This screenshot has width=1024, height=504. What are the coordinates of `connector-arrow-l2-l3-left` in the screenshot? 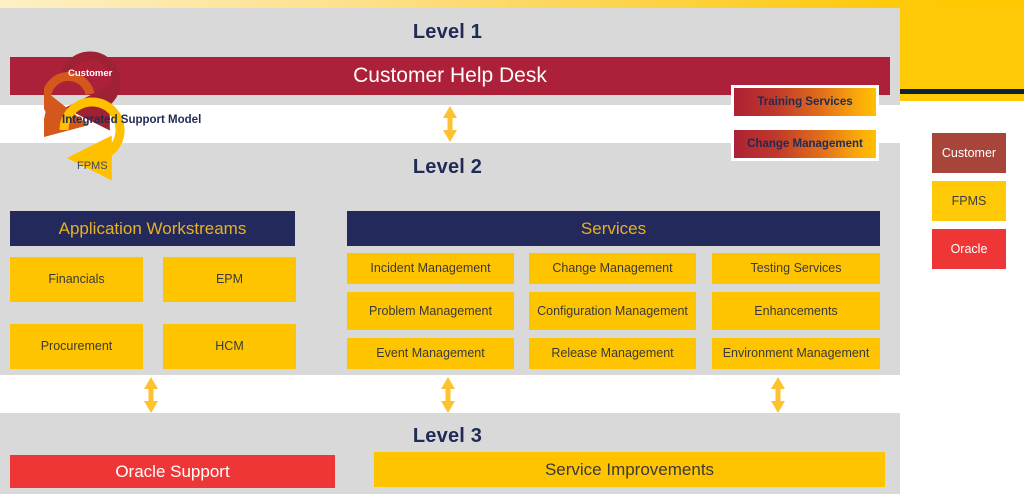 It's located at (151, 395).